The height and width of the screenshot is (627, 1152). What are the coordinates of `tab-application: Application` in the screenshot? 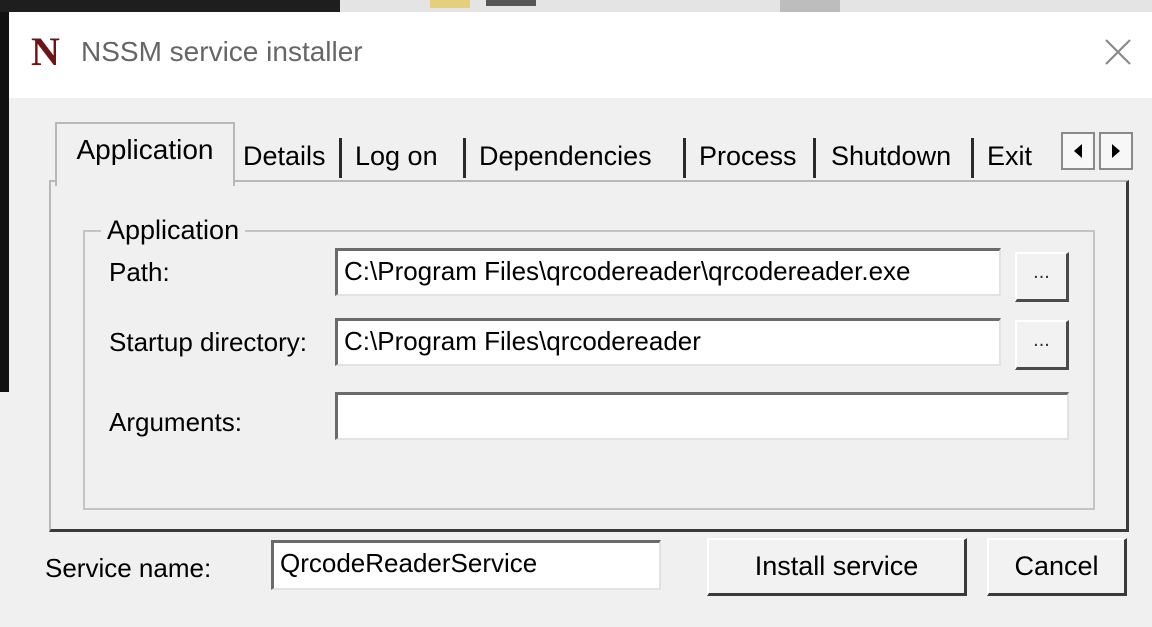 It's located at (145, 154).